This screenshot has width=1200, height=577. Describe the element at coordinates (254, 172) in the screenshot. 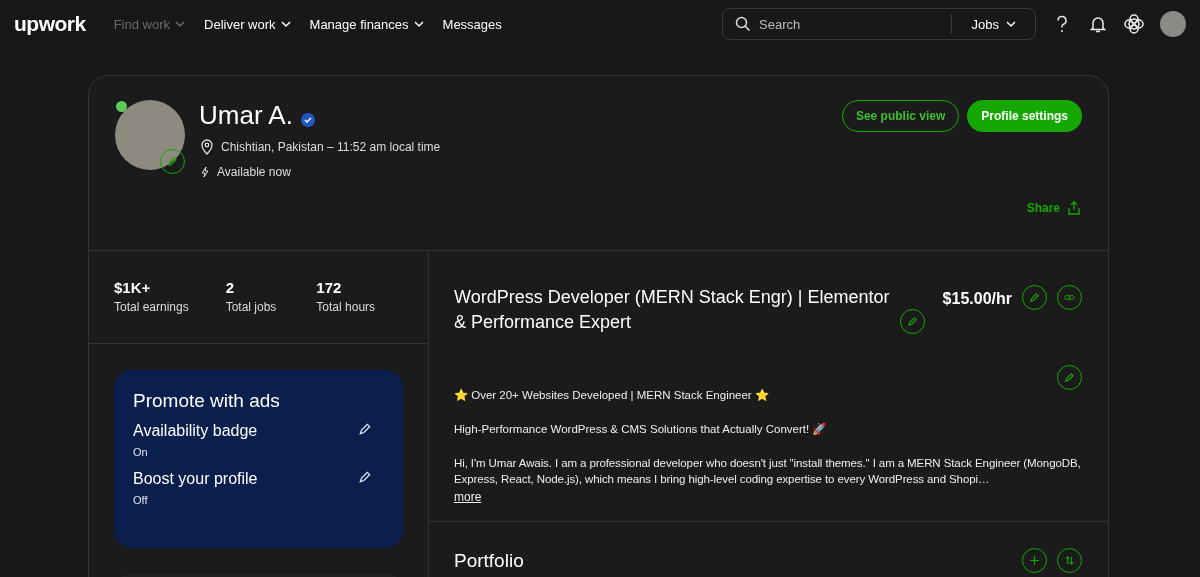

I see `availability-text: Available now` at that location.